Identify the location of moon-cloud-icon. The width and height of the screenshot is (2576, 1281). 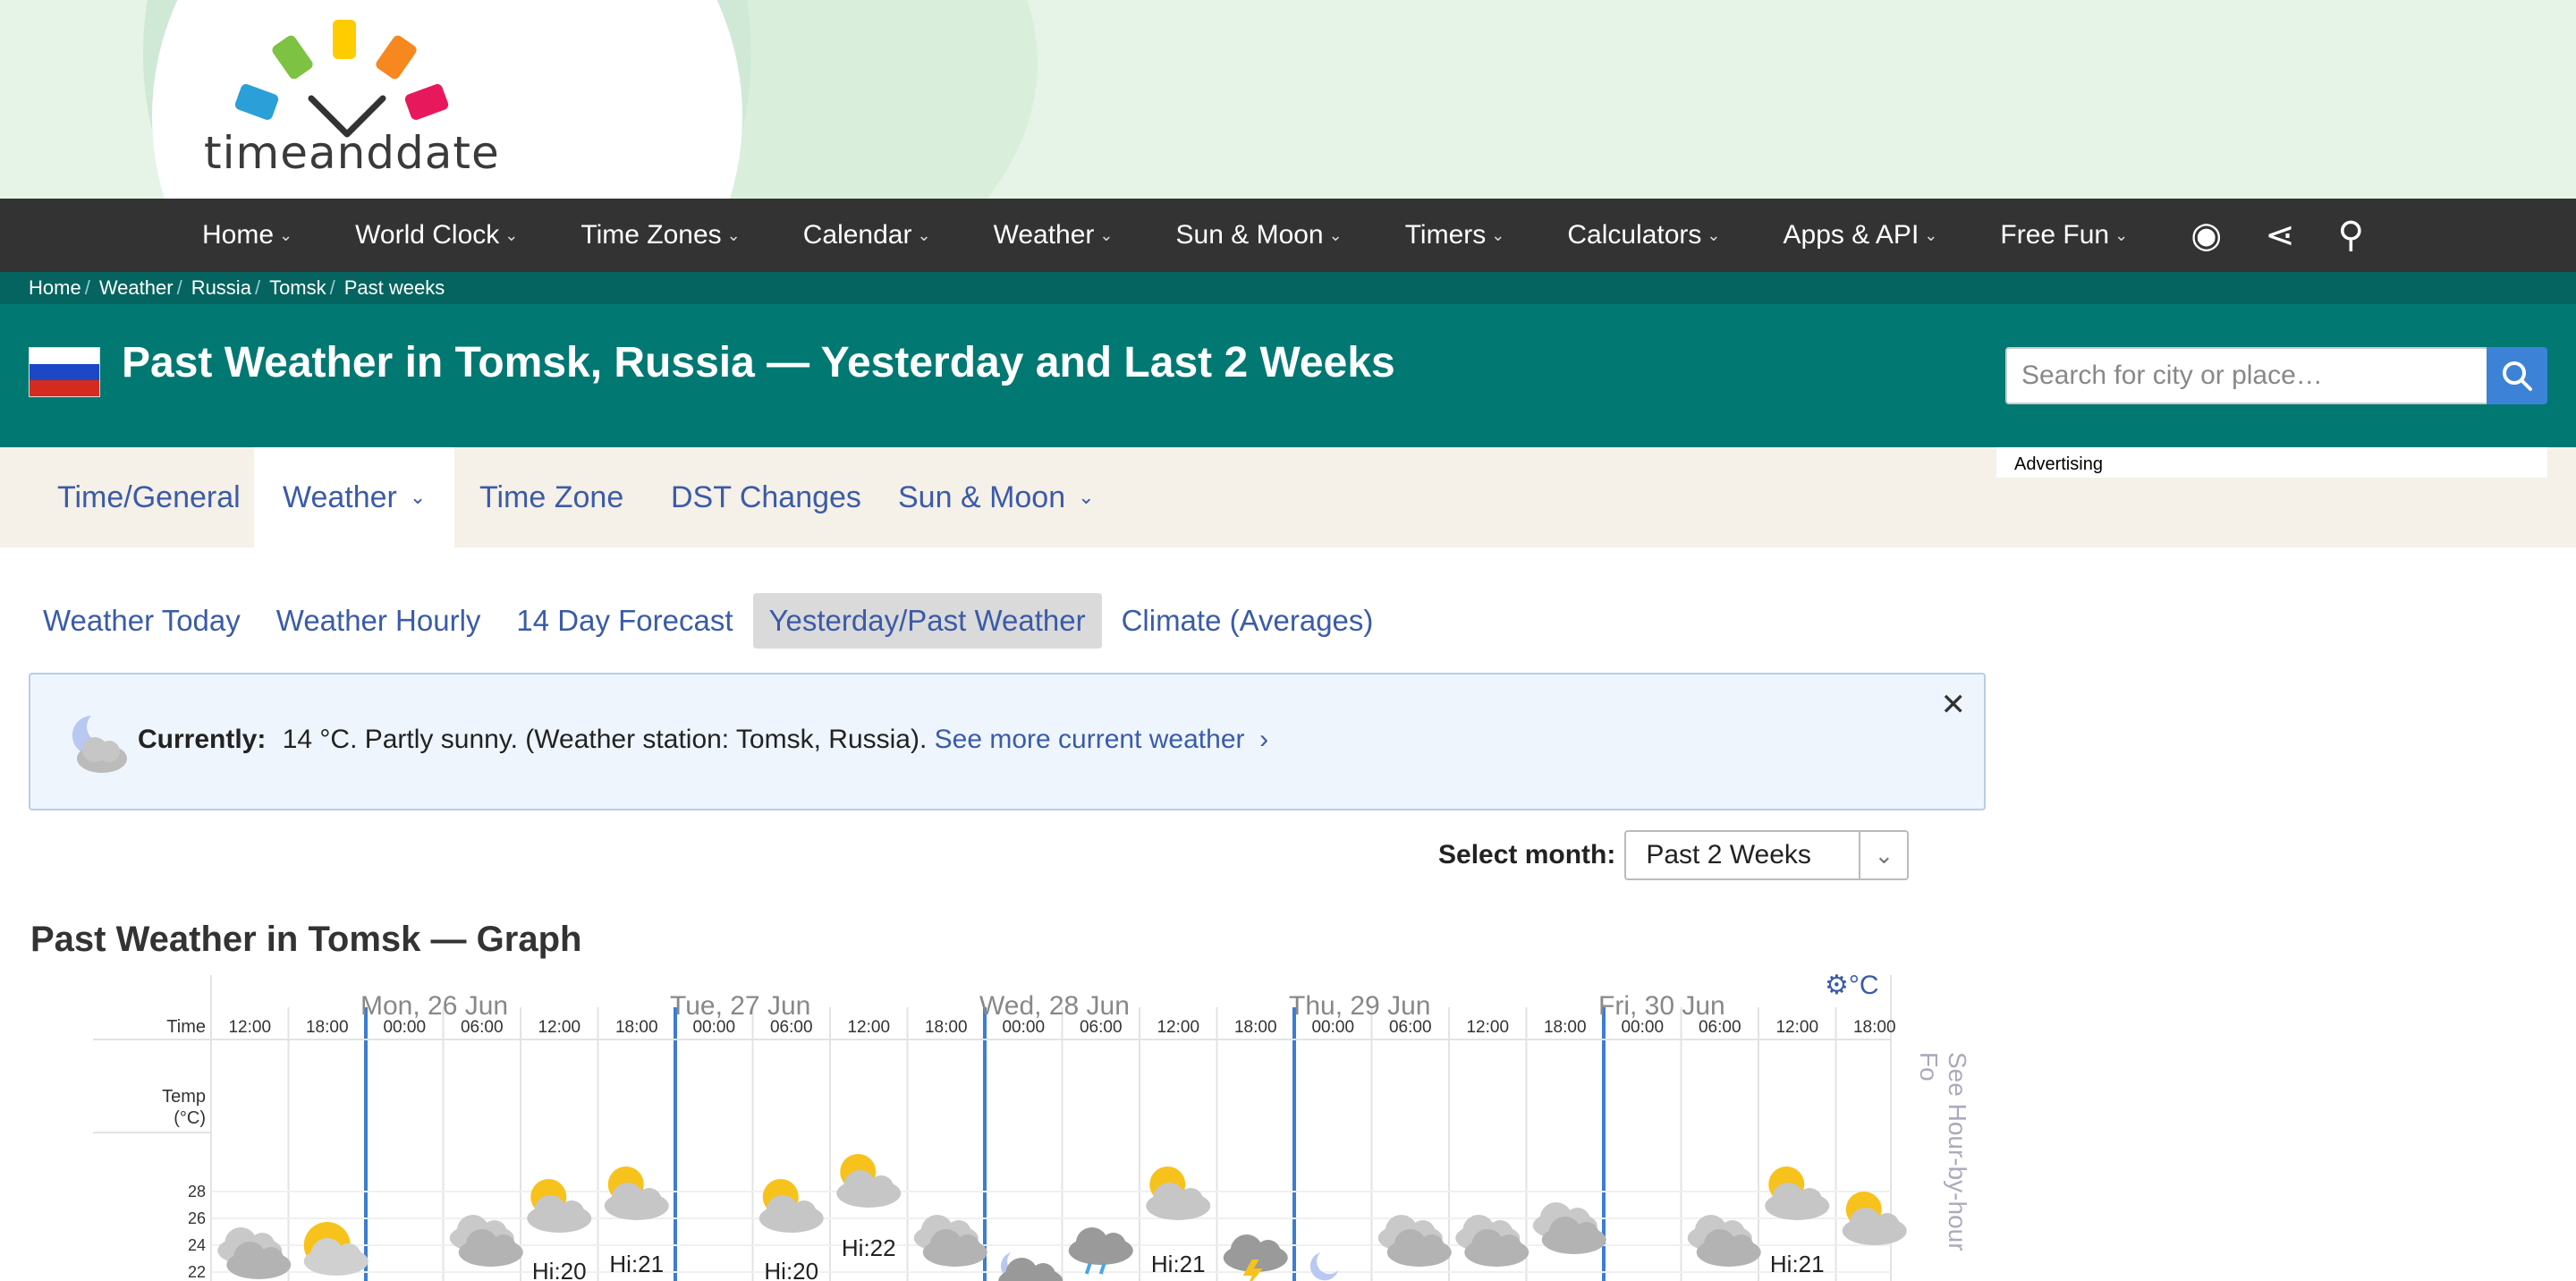
(99, 744).